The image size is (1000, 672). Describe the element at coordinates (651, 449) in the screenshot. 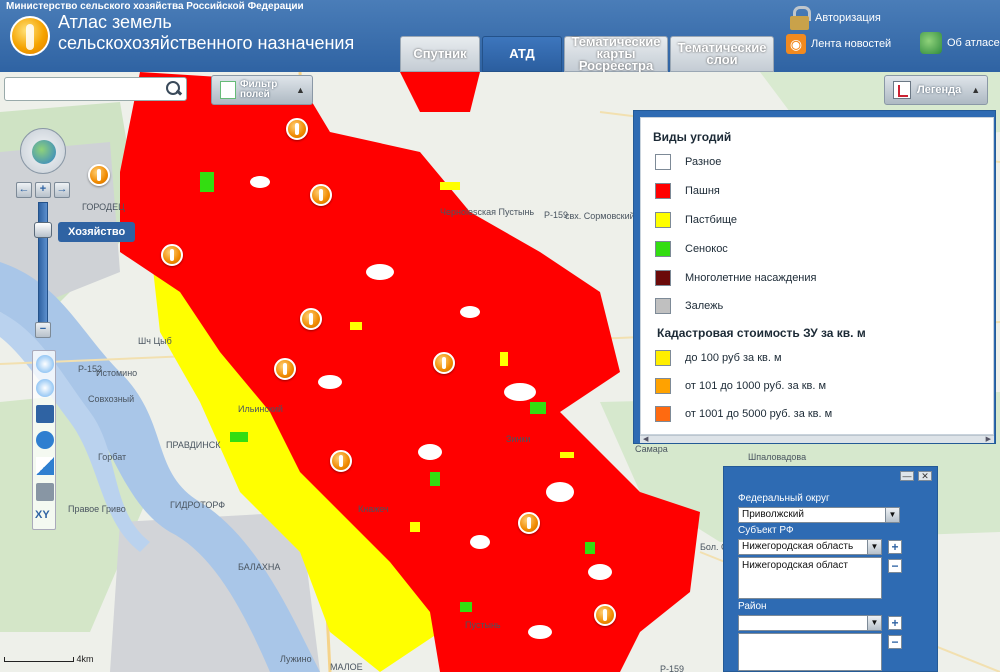

I see `place-label: Самара` at that location.